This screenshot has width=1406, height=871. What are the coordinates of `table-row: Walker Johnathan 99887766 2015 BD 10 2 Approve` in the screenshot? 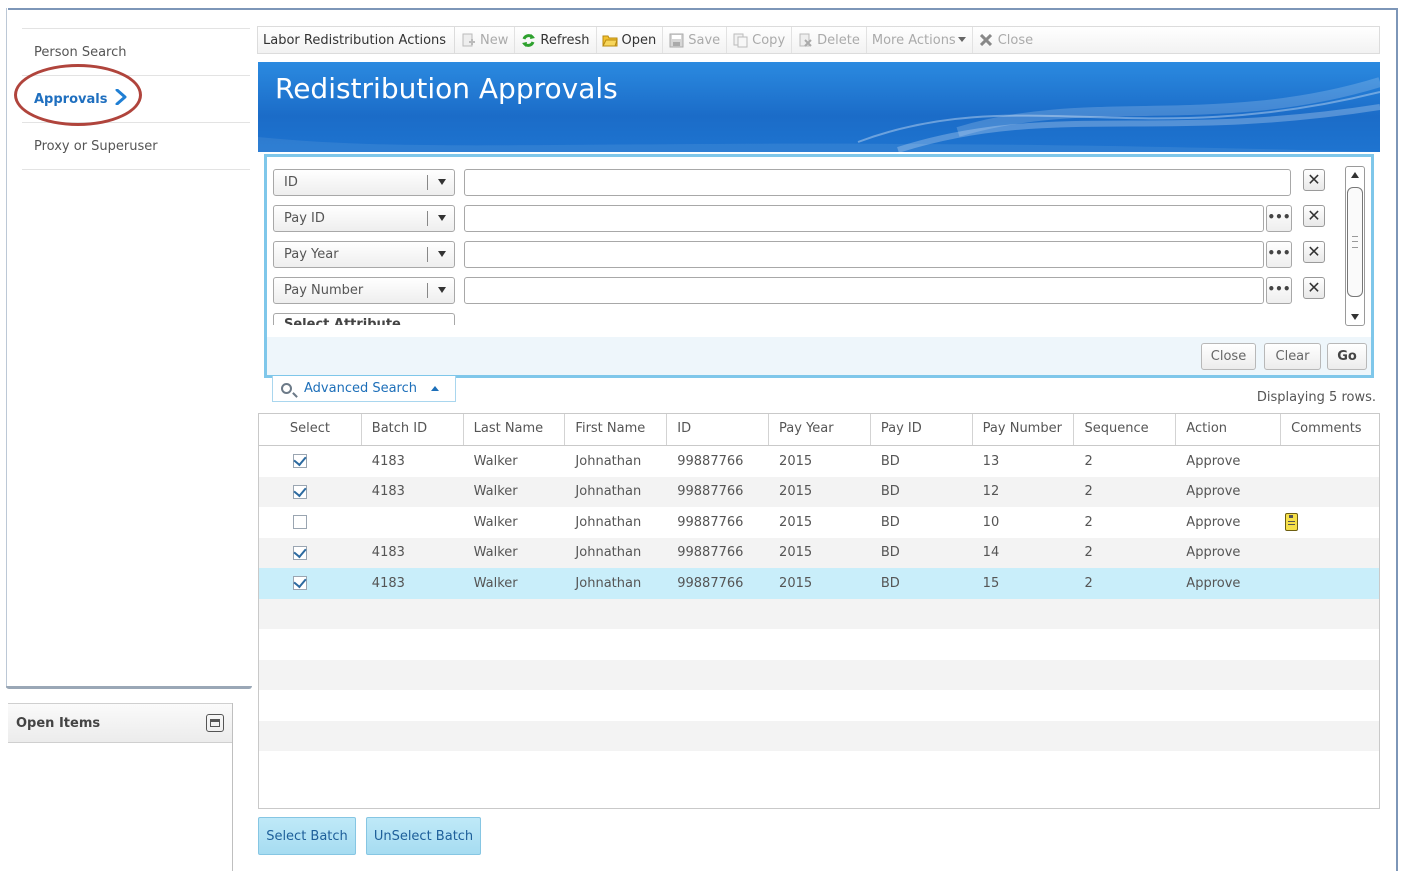 It's located at (819, 522).